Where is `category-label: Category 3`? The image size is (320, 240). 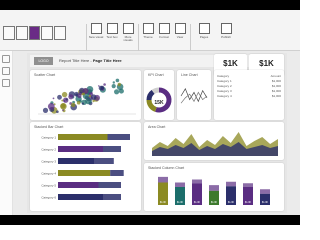 category-label: Category 3 is located at coordinates (48, 162).